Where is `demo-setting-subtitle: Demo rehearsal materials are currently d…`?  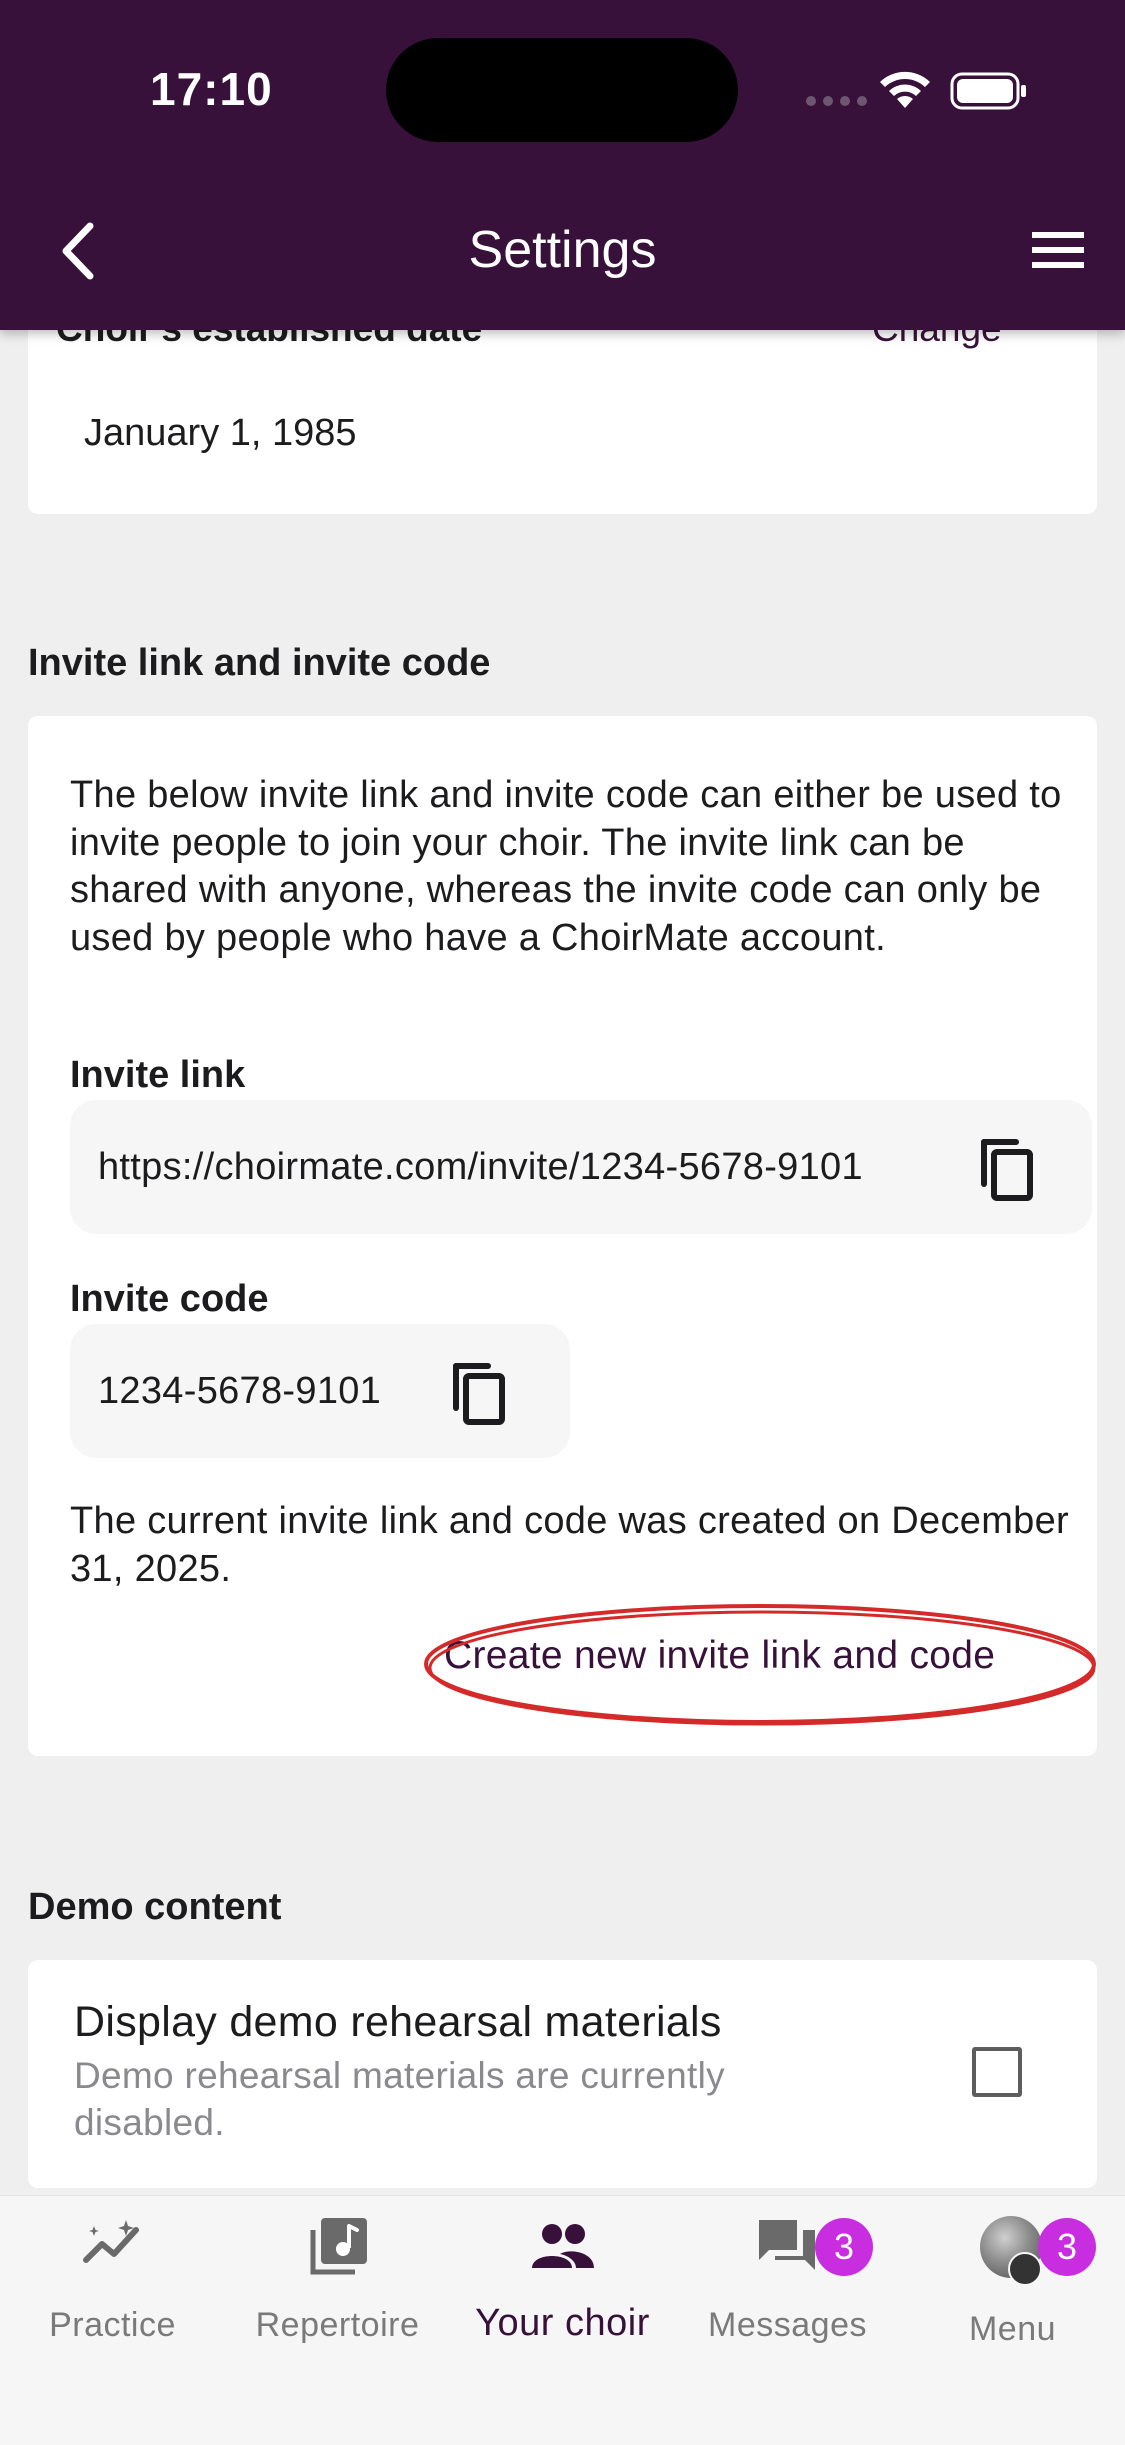
demo-setting-subtitle: Demo rehearsal materials are currently d… is located at coordinates (399, 2099).